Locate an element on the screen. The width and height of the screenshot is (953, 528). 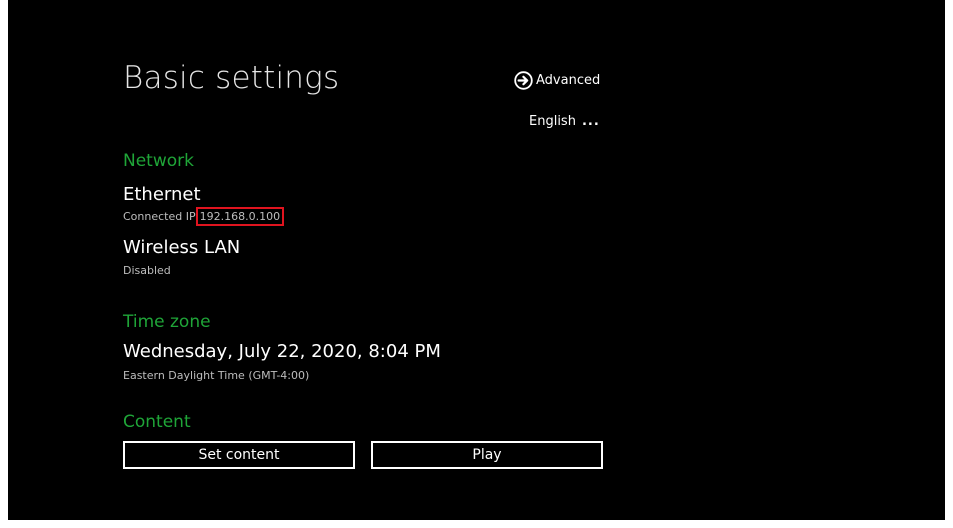
timezone-section-title: Time zone is located at coordinates (167, 322).